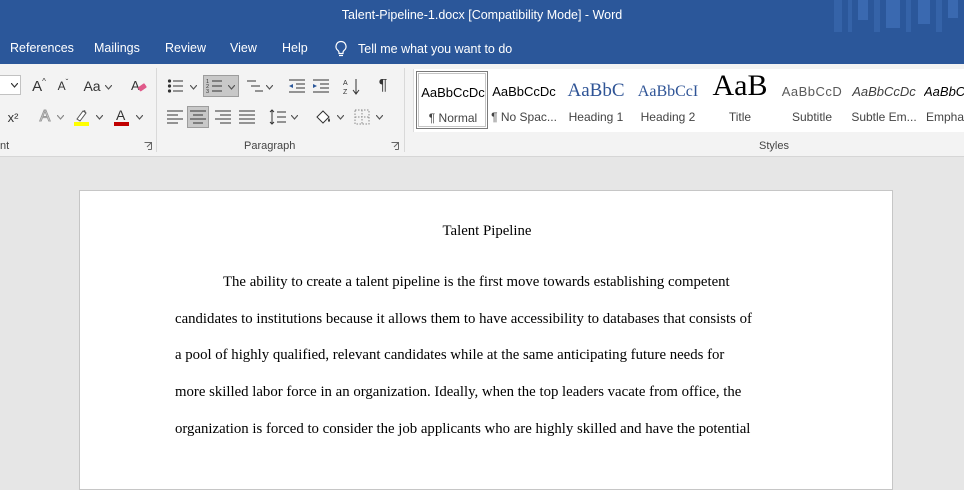 This screenshot has width=964, height=490. I want to click on highlighter-icon, so click(81, 118).